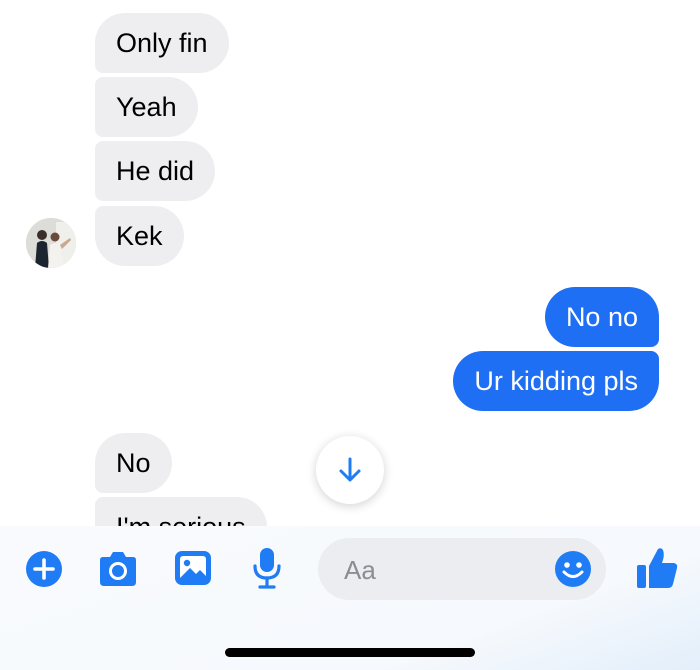  Describe the element at coordinates (162, 43) in the screenshot. I see `message-bubble: Only fin` at that location.